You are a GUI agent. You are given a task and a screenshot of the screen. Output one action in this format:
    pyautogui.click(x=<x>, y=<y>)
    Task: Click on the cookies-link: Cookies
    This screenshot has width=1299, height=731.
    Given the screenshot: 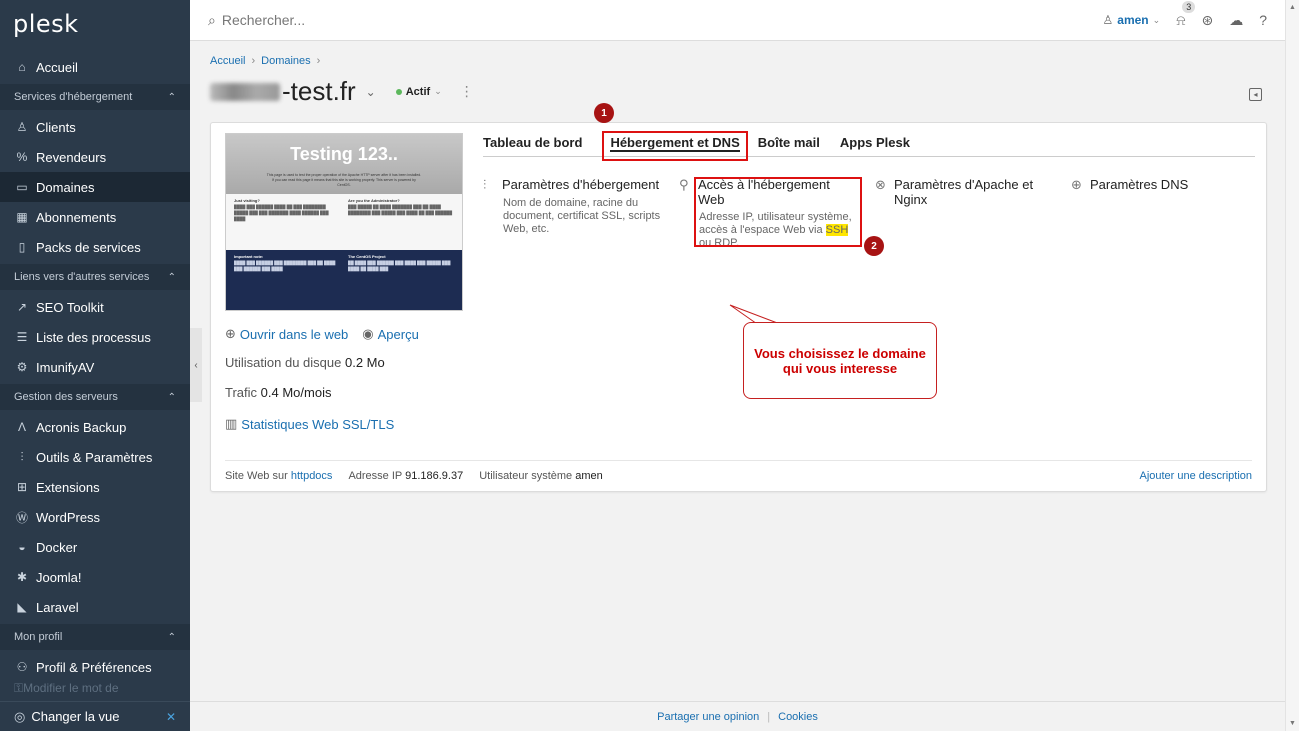 What is the action you would take?
    pyautogui.click(x=798, y=717)
    